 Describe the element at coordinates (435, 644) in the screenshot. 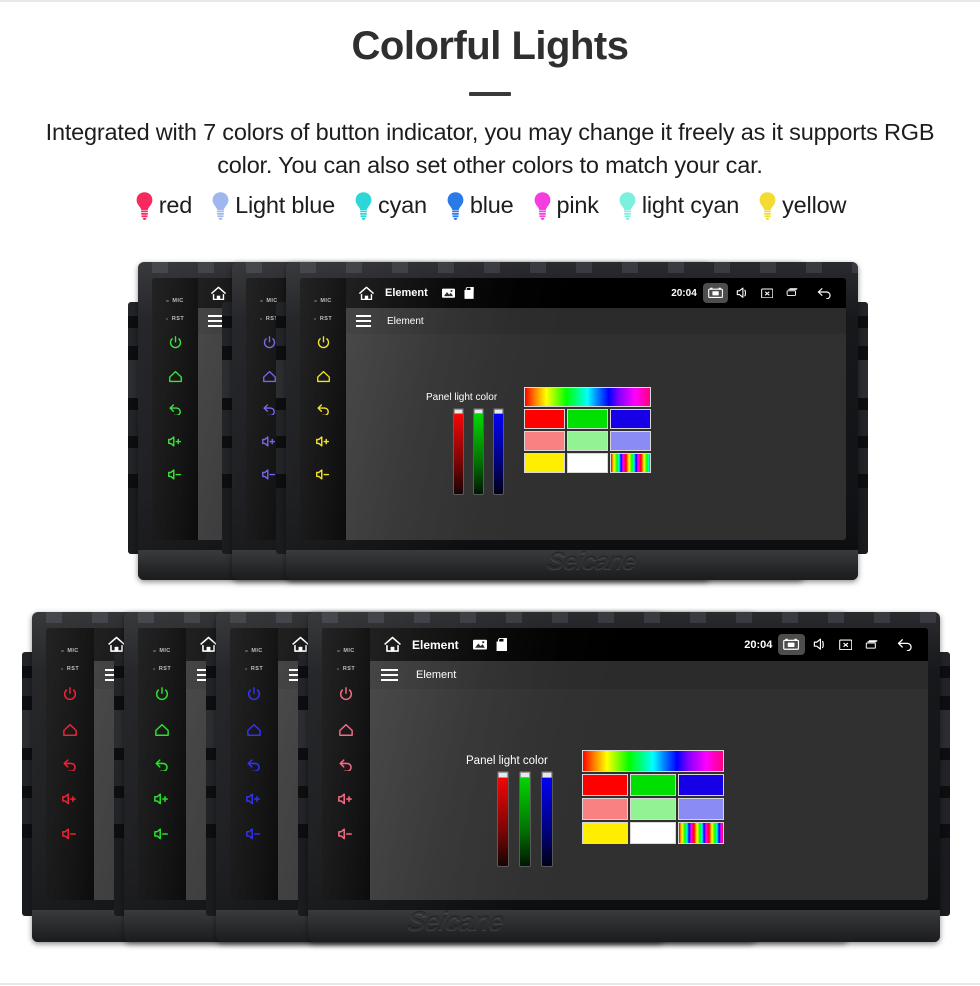

I see `status-bar-title: Element` at that location.